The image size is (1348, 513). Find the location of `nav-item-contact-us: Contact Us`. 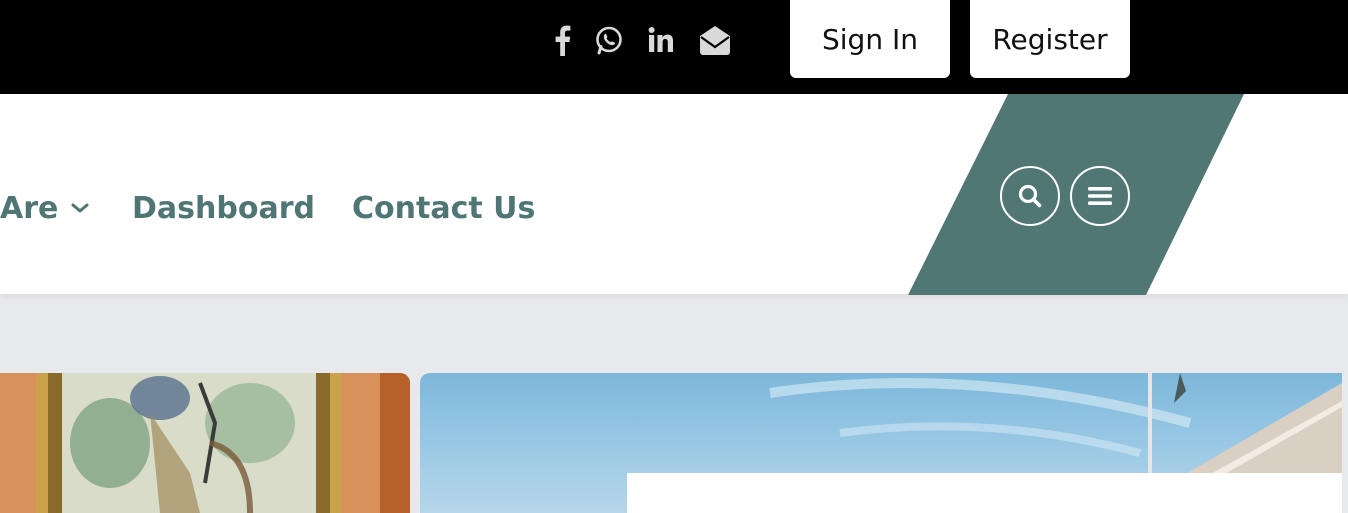

nav-item-contact-us: Contact Us is located at coordinates (443, 208).